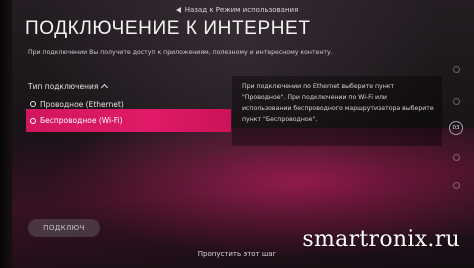 The width and height of the screenshot is (474, 268). I want to click on info-line: пункт "Беспроводное"., so click(280, 119).